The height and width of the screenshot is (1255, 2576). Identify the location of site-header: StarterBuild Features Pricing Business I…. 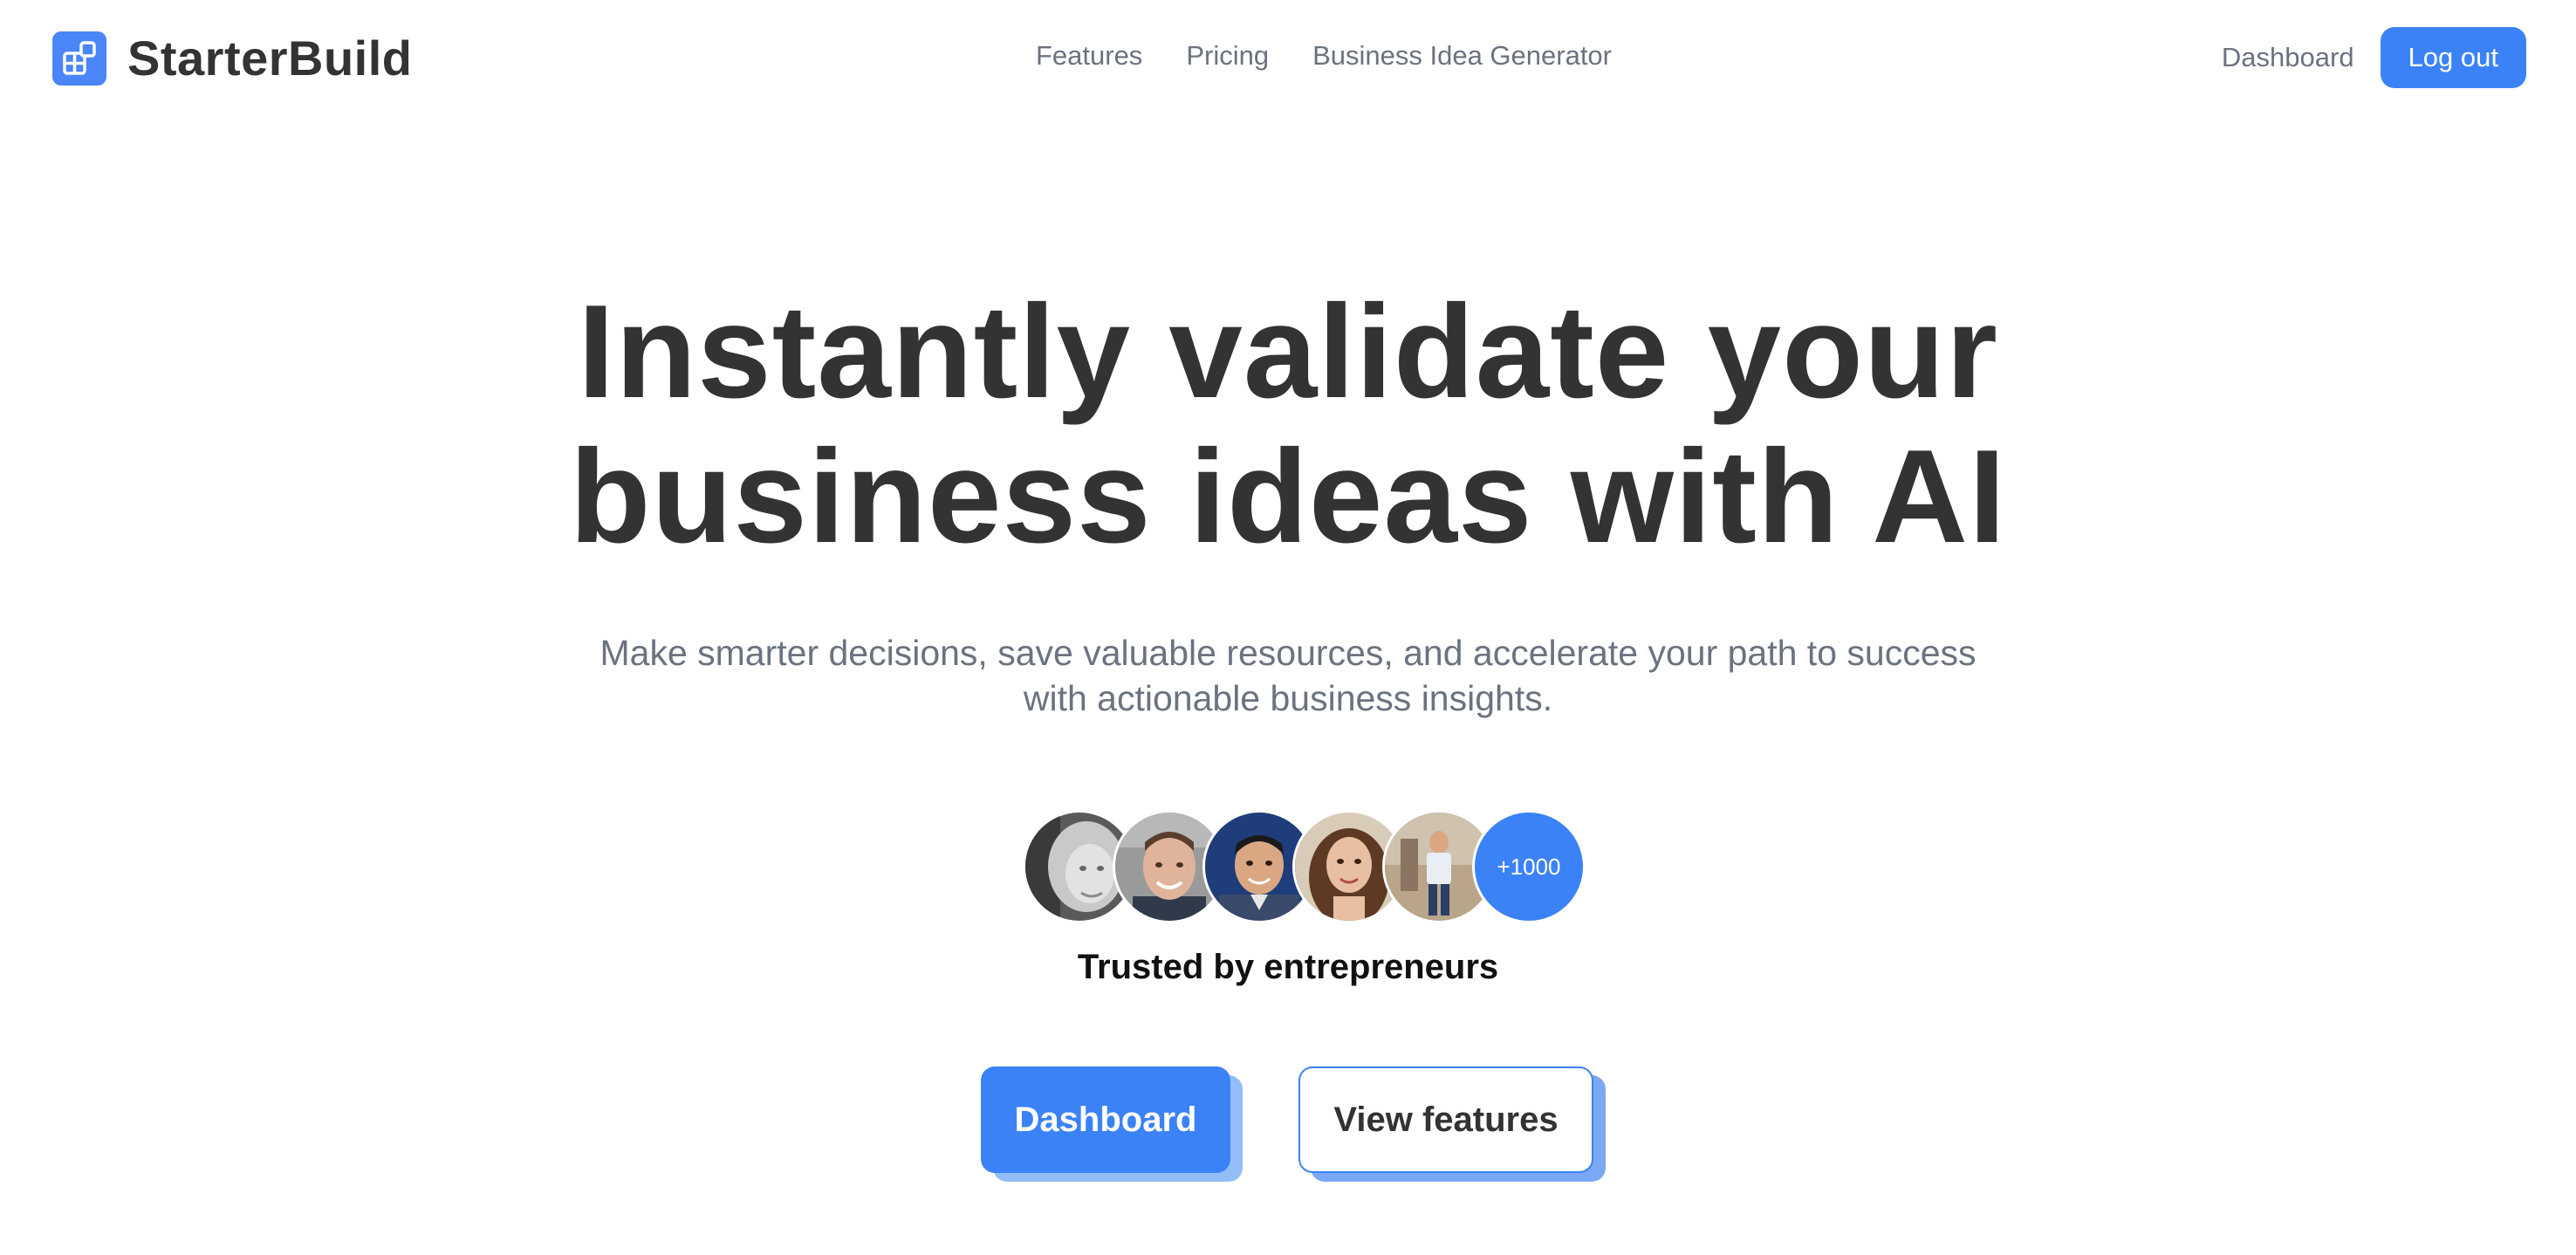
(1288, 58).